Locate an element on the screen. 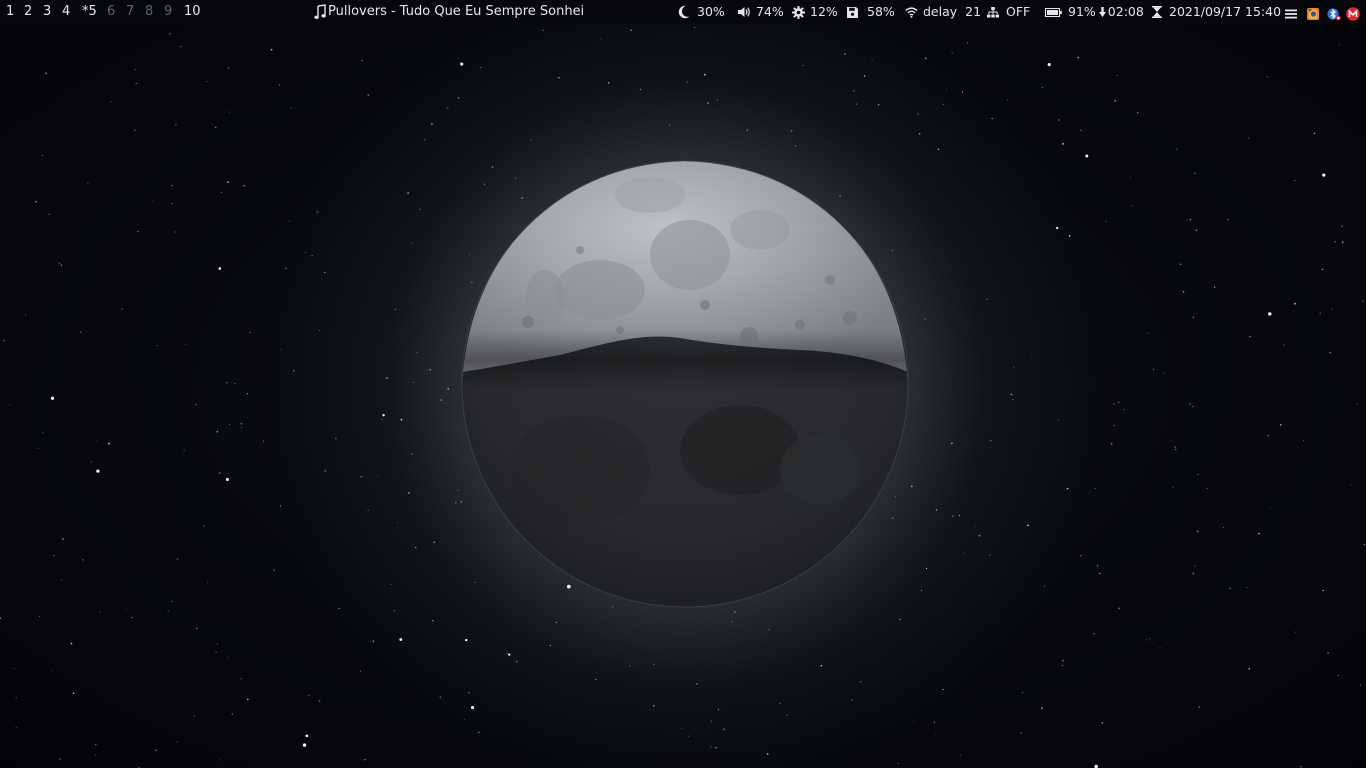  battery-time: 02:08 is located at coordinates (1125, 11).